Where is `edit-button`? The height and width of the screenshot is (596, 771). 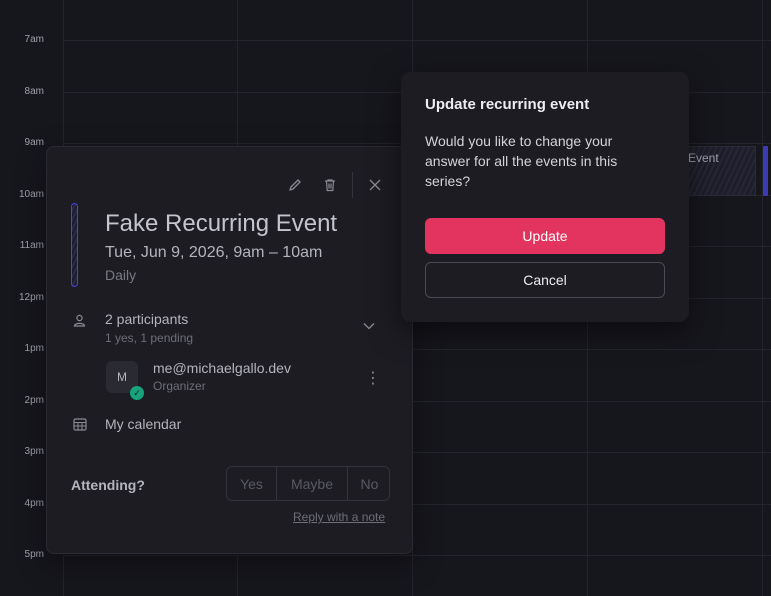 edit-button is located at coordinates (295, 185).